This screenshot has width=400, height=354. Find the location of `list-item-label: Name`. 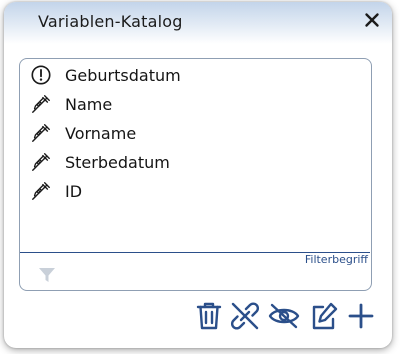

list-item-label: Name is located at coordinates (89, 104).